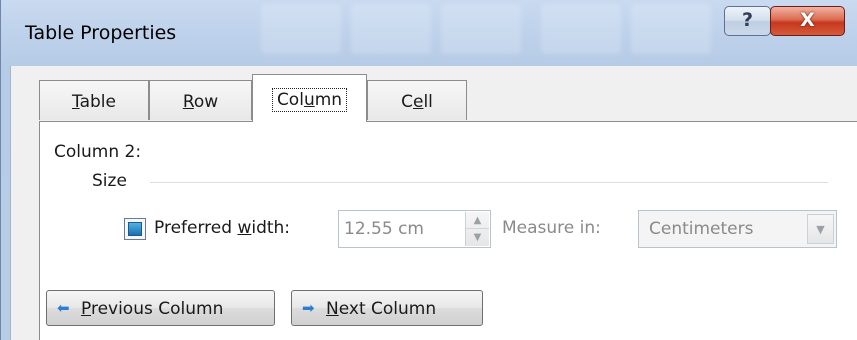 This screenshot has height=340, width=857. I want to click on spinner-arrows: ▲ ▼, so click(477, 229).